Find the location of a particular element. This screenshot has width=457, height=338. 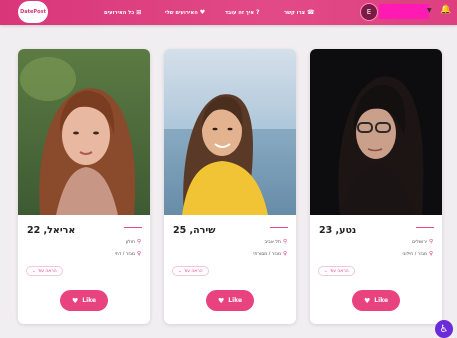

details-label: מגזר / חילוני is located at coordinates (414, 254).